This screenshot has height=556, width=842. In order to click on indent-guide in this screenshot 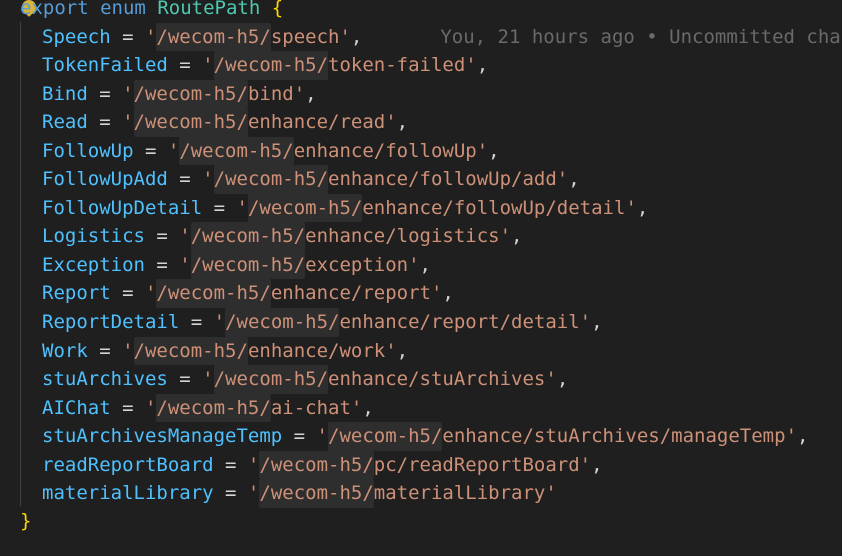, I will do `click(20, 264)`.